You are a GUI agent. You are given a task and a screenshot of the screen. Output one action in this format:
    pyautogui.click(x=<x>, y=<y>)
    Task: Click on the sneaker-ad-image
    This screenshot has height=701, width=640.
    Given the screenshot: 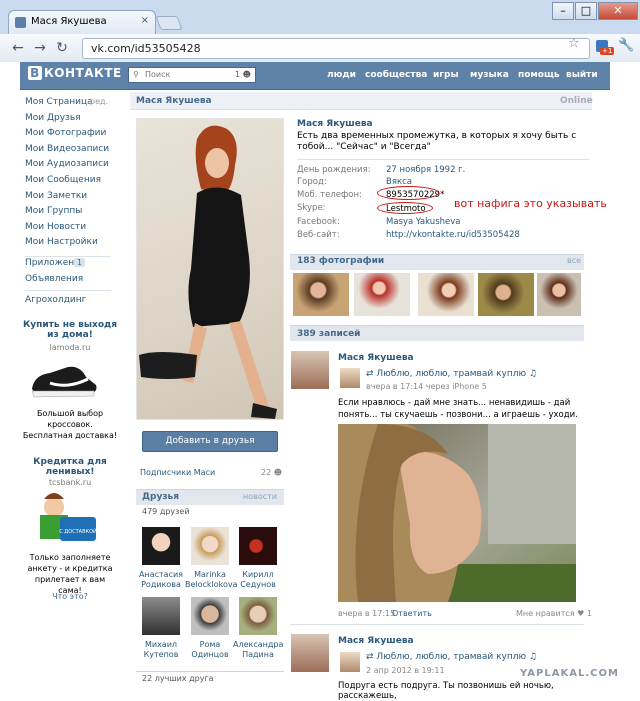 What is the action you would take?
    pyautogui.click(x=64, y=378)
    